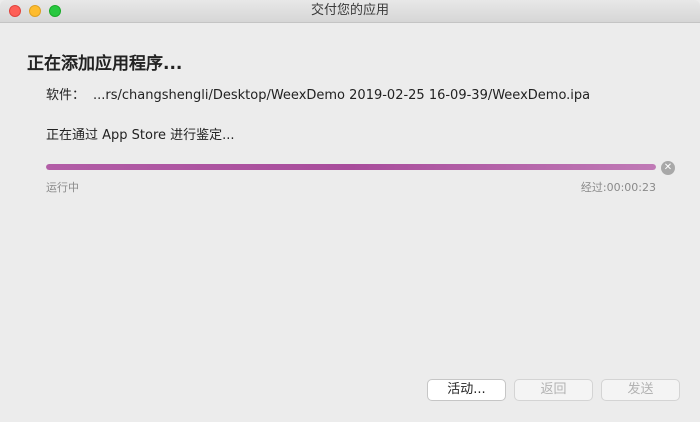 The width and height of the screenshot is (700, 422). I want to click on progress-bar, so click(351, 167).